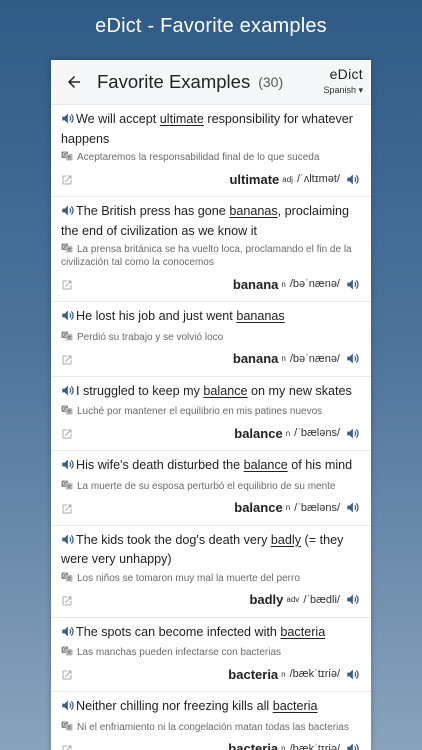 The width and height of the screenshot is (422, 750). What do you see at coordinates (314, 746) in the screenshot?
I see `pronunciation: /bækˈtɪriə/` at bounding box center [314, 746].